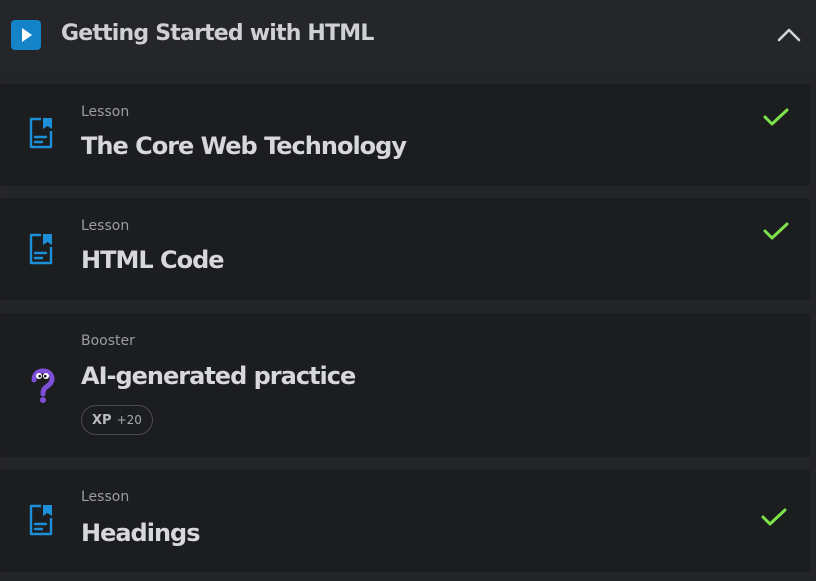 This screenshot has height=581, width=816. What do you see at coordinates (108, 341) in the screenshot?
I see `item-kind-label: Booster` at bounding box center [108, 341].